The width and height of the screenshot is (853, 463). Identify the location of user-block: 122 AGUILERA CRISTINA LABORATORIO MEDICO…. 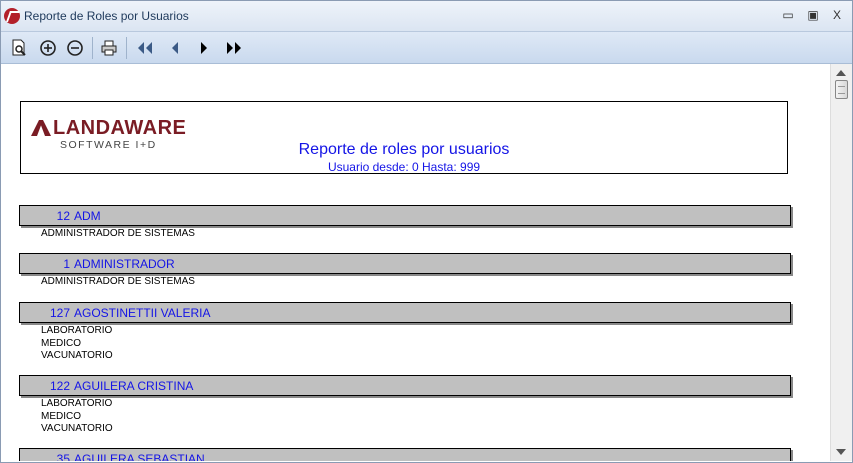
(419, 405).